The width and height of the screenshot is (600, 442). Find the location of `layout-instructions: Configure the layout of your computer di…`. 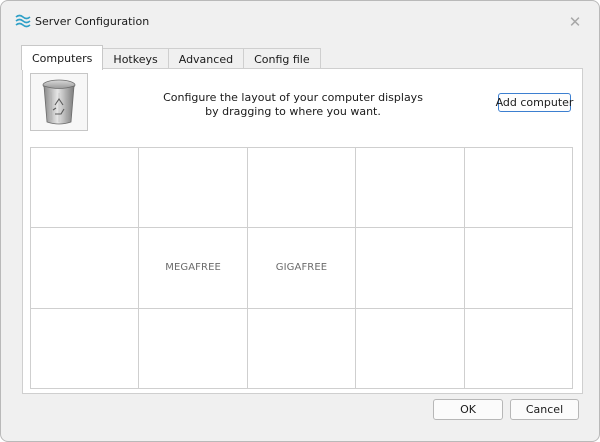

layout-instructions: Configure the layout of your computer di… is located at coordinates (293, 104).